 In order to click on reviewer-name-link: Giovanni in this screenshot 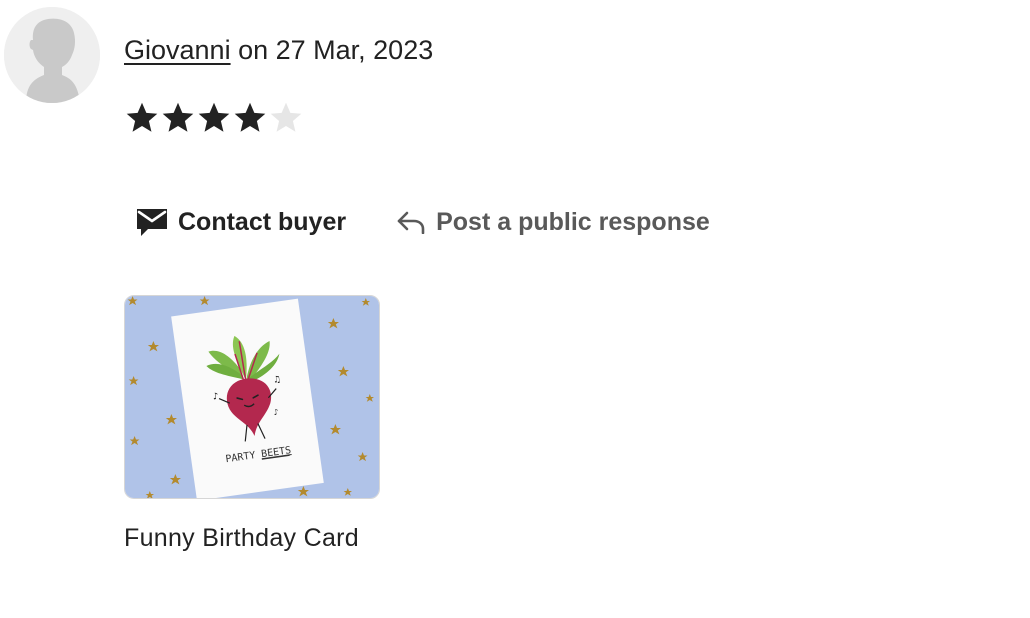, I will do `click(177, 50)`.